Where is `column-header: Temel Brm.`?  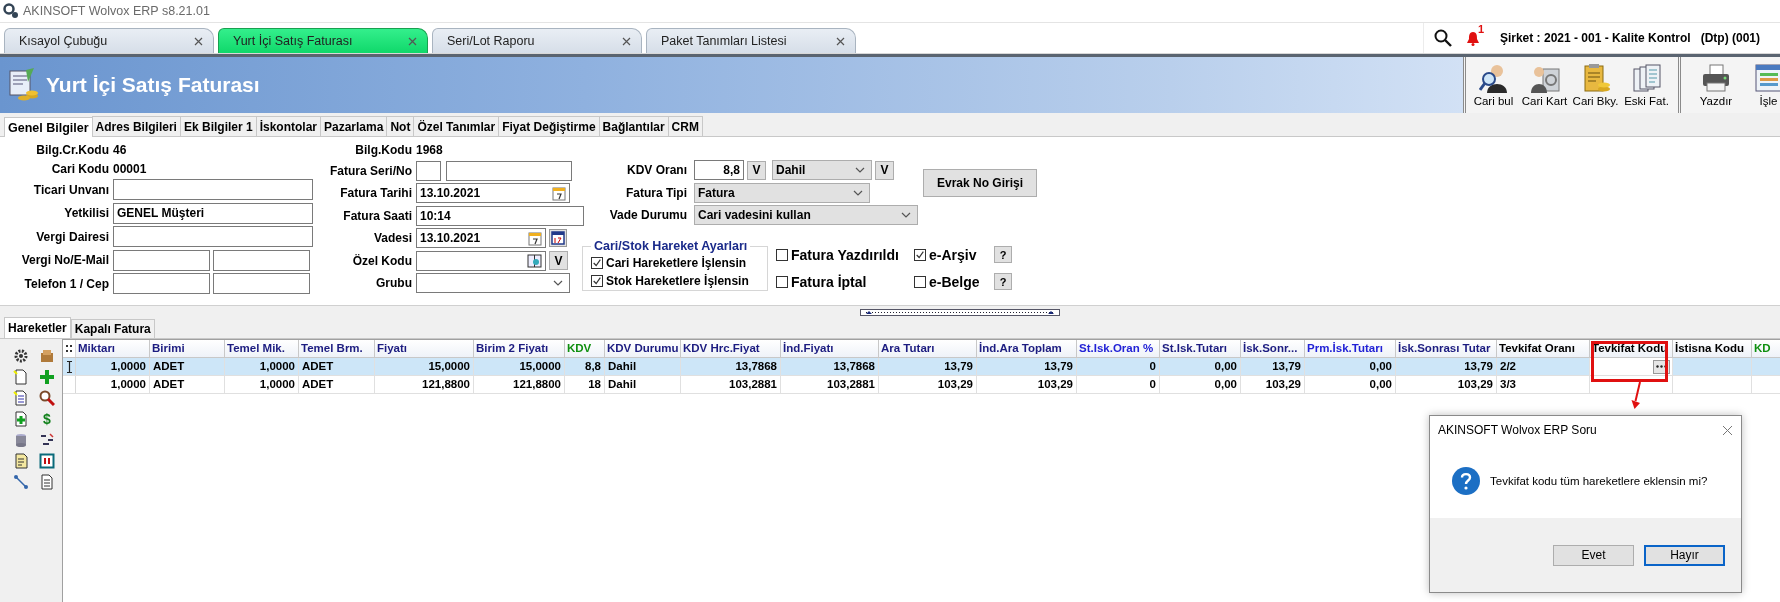
column-header: Temel Brm. is located at coordinates (337, 348).